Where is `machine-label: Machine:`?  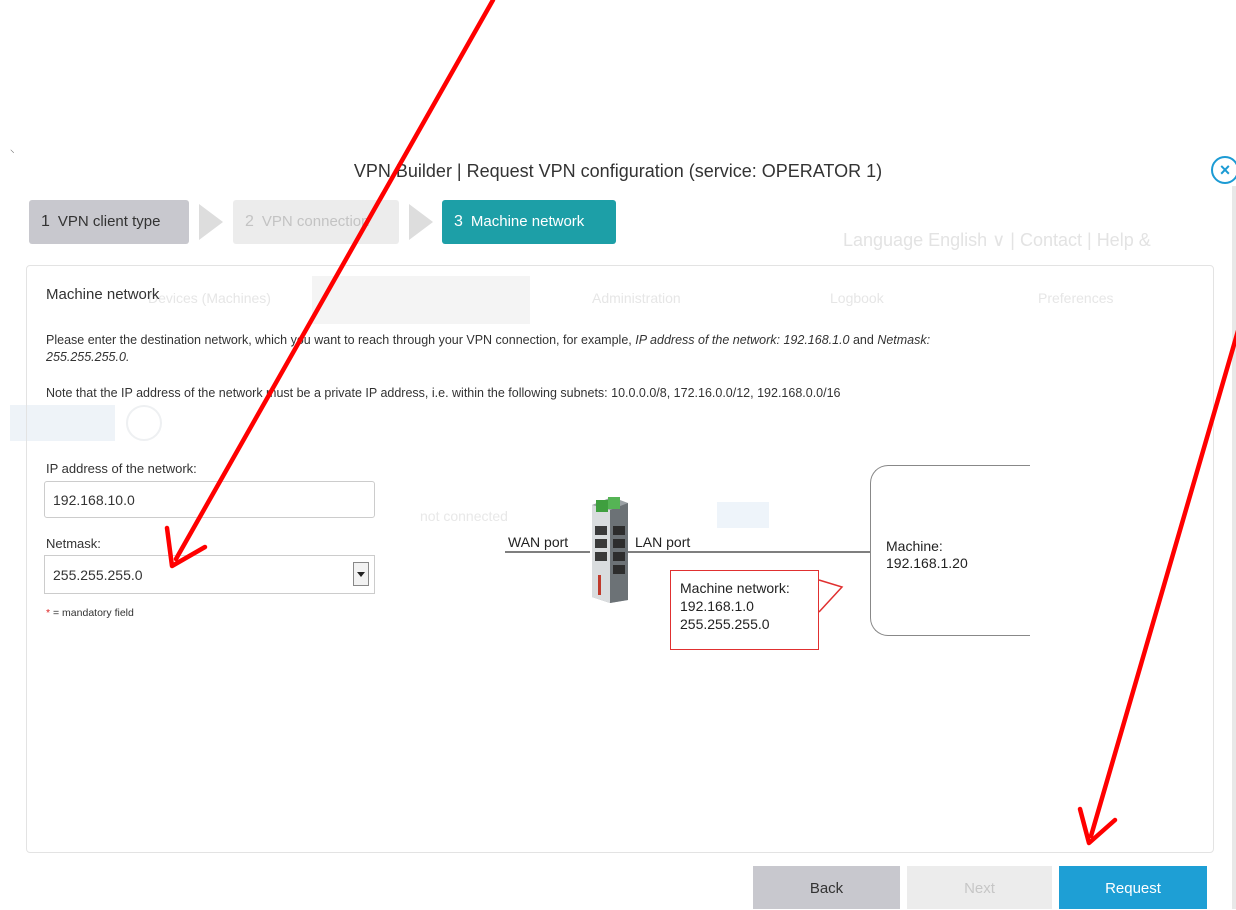
machine-label: Machine: is located at coordinates (914, 546).